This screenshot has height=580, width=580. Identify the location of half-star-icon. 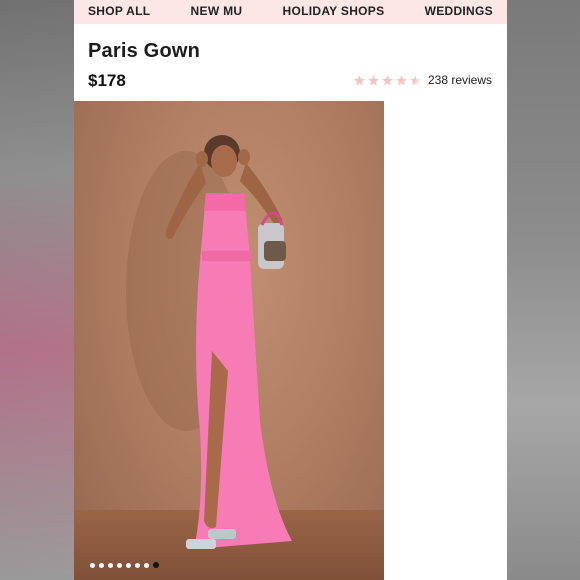
(415, 79).